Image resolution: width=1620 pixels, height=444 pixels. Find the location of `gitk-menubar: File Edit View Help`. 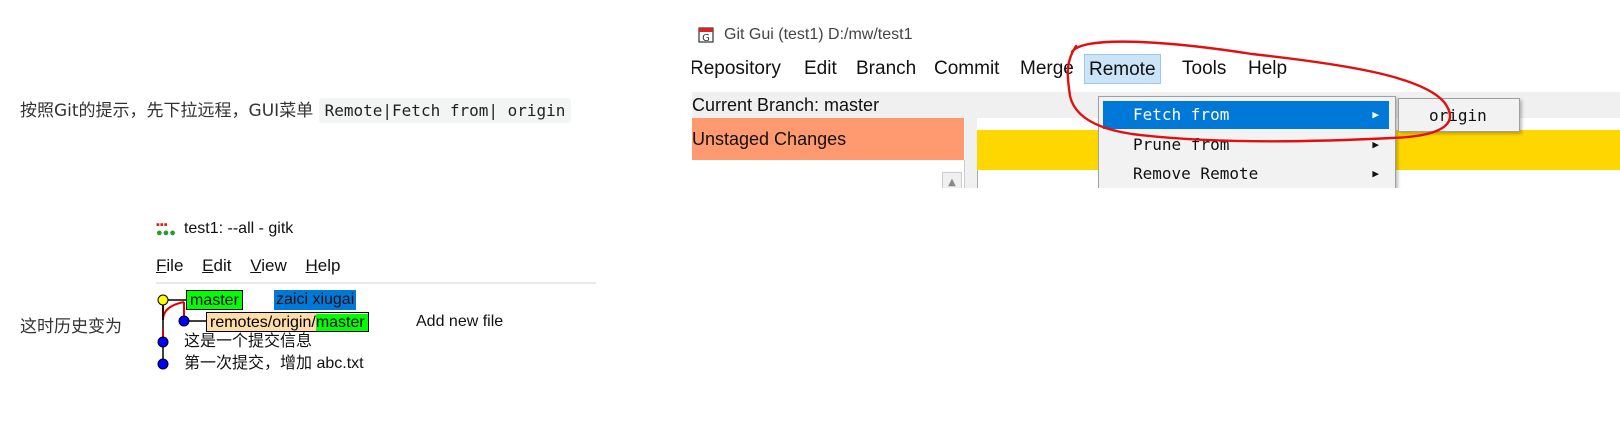

gitk-menubar: File Edit View Help is located at coordinates (255, 266).